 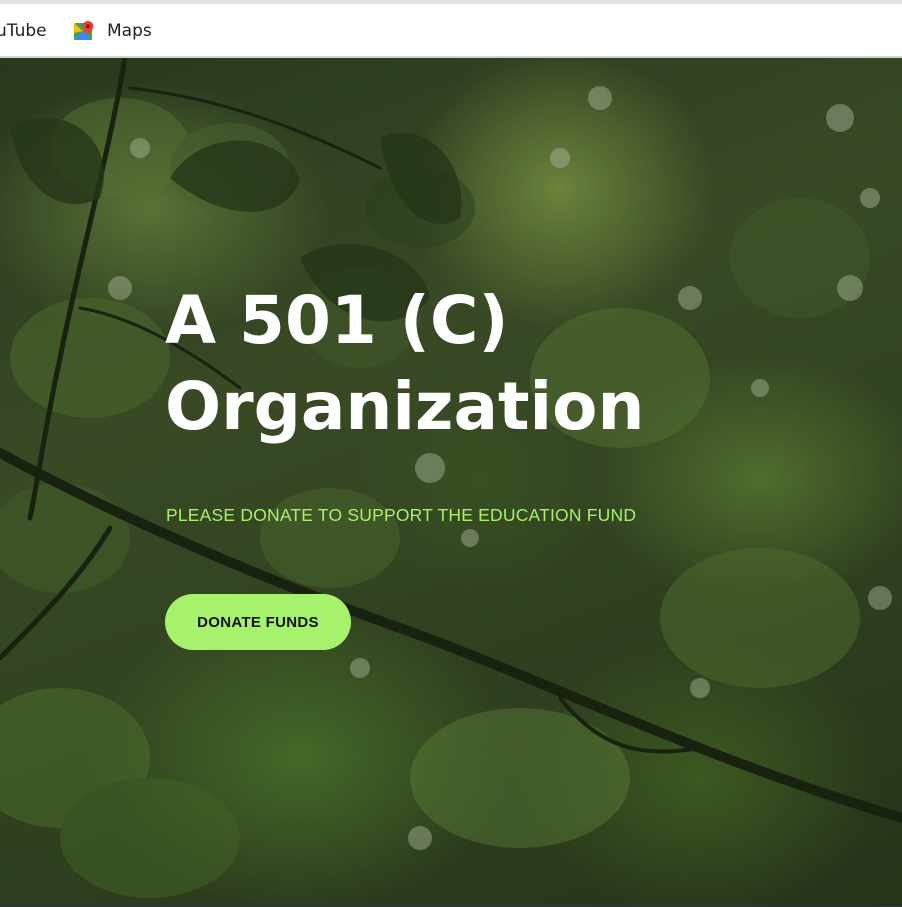 What do you see at coordinates (451, 31) in the screenshot?
I see `bookmarks-bar: uTube Maps` at bounding box center [451, 31].